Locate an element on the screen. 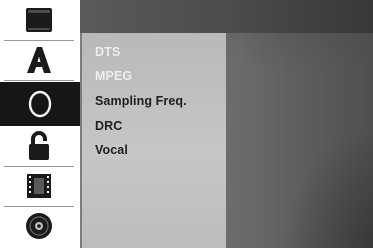 This screenshot has width=373, height=248. sidebar-item-audio is located at coordinates (40, 104).